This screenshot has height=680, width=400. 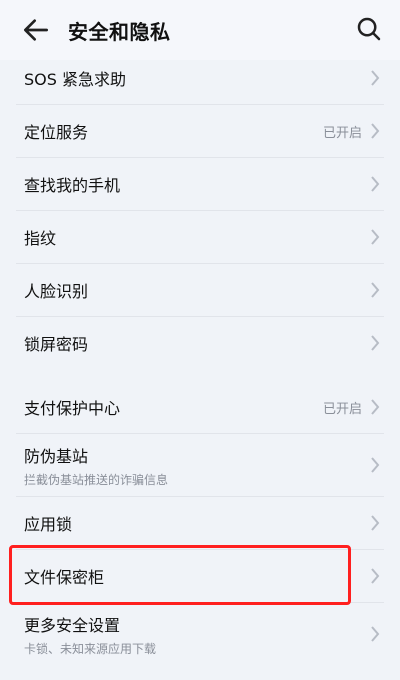 I want to click on list-item-label: 查找我的手机, so click(x=72, y=185).